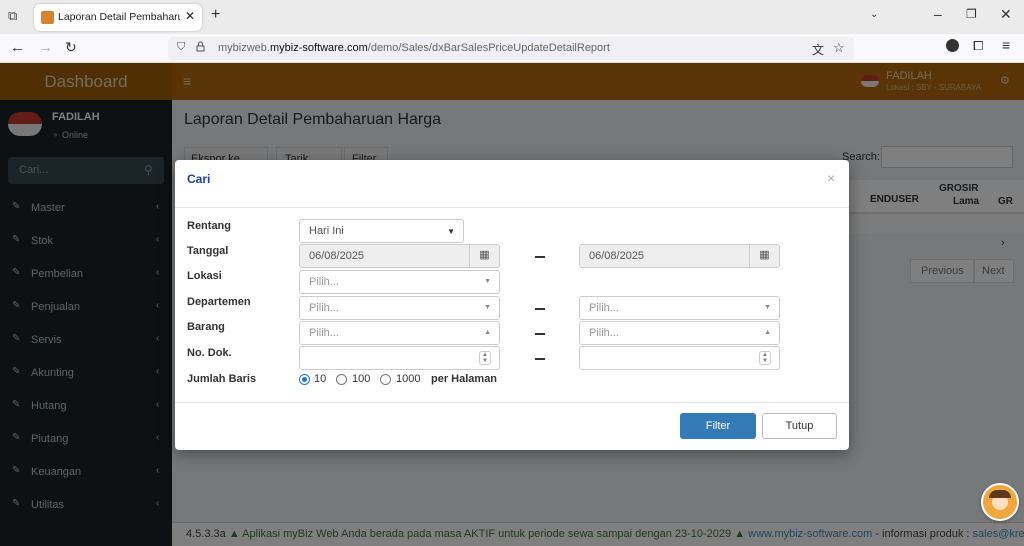 The height and width of the screenshot is (546, 1024). I want to click on chat-assistant-avatar, so click(1000, 502).